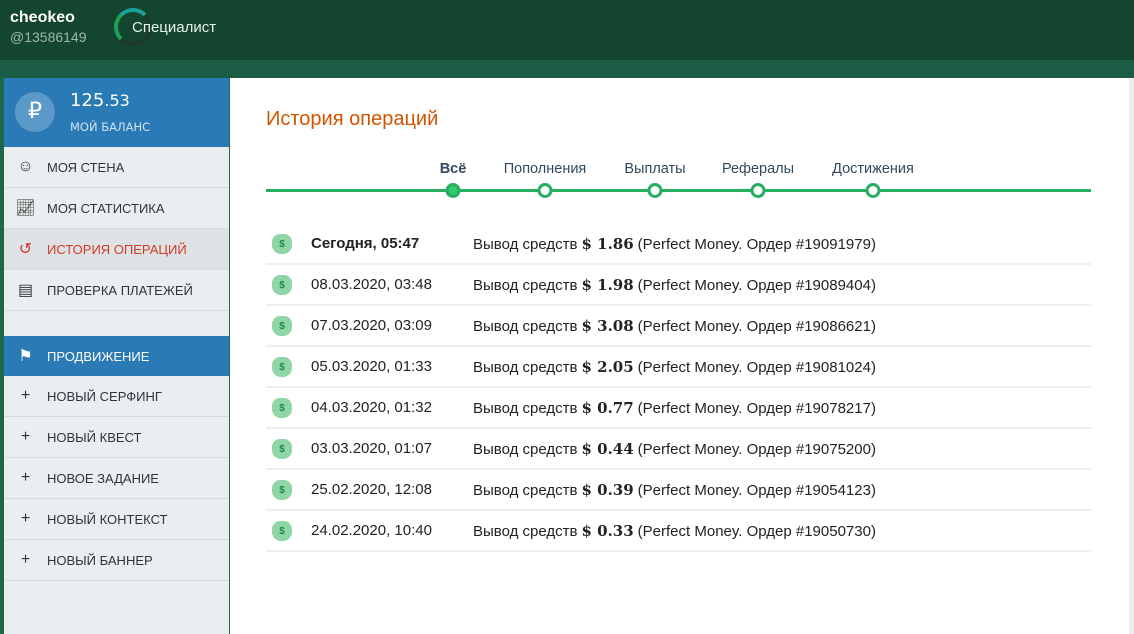 The height and width of the screenshot is (634, 1134). I want to click on user-info: cheokeo @13586149, so click(48, 27).